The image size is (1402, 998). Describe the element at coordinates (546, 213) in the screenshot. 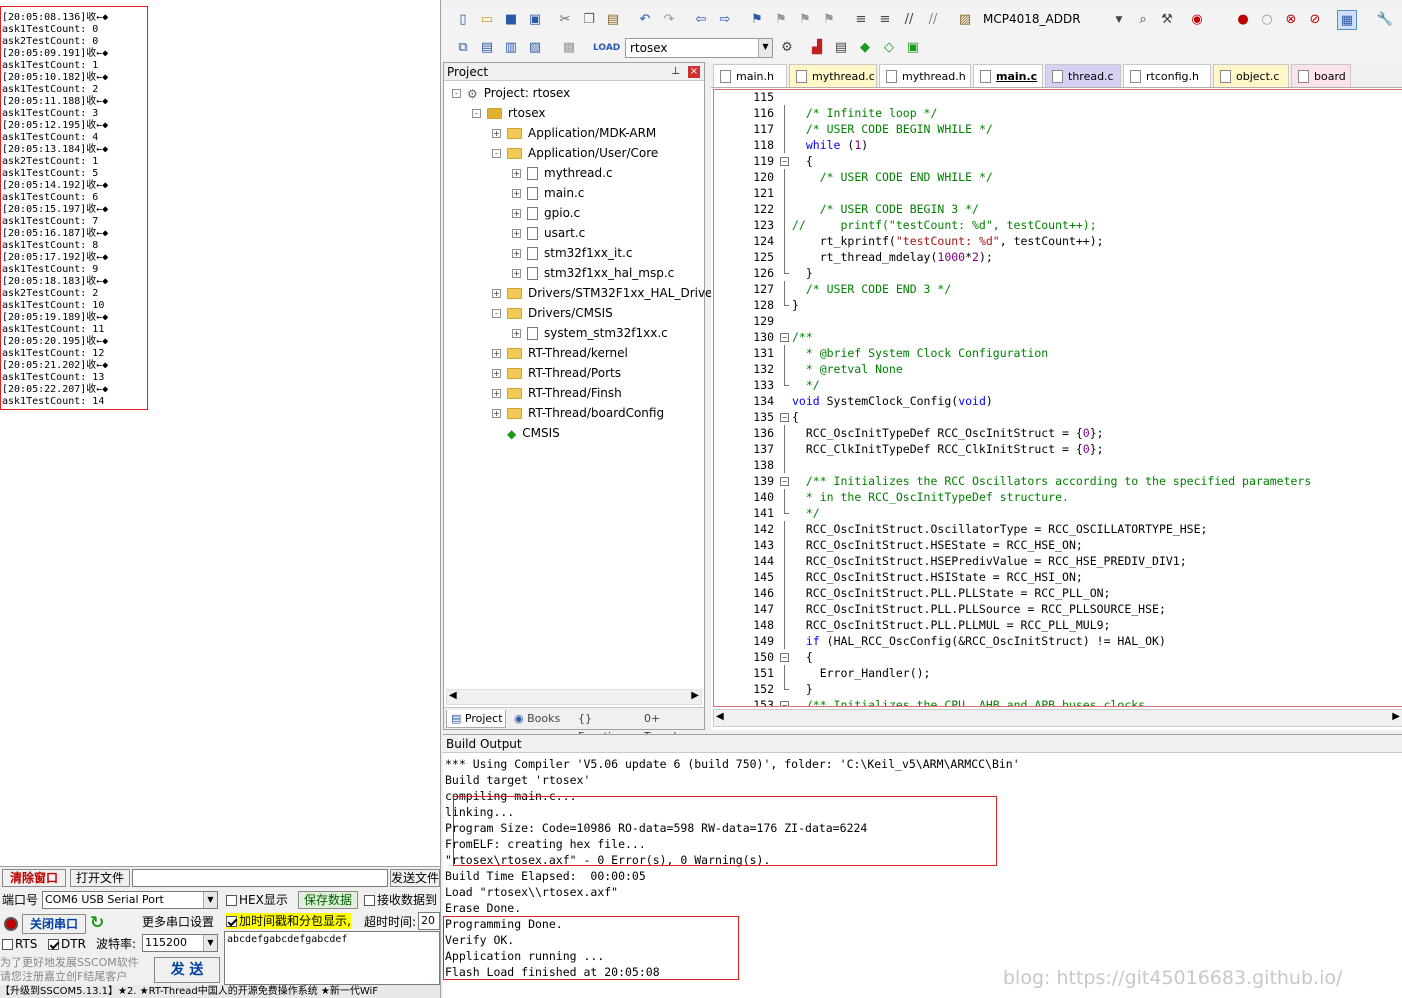

I see `tree-item-file: + gpio.c` at that location.